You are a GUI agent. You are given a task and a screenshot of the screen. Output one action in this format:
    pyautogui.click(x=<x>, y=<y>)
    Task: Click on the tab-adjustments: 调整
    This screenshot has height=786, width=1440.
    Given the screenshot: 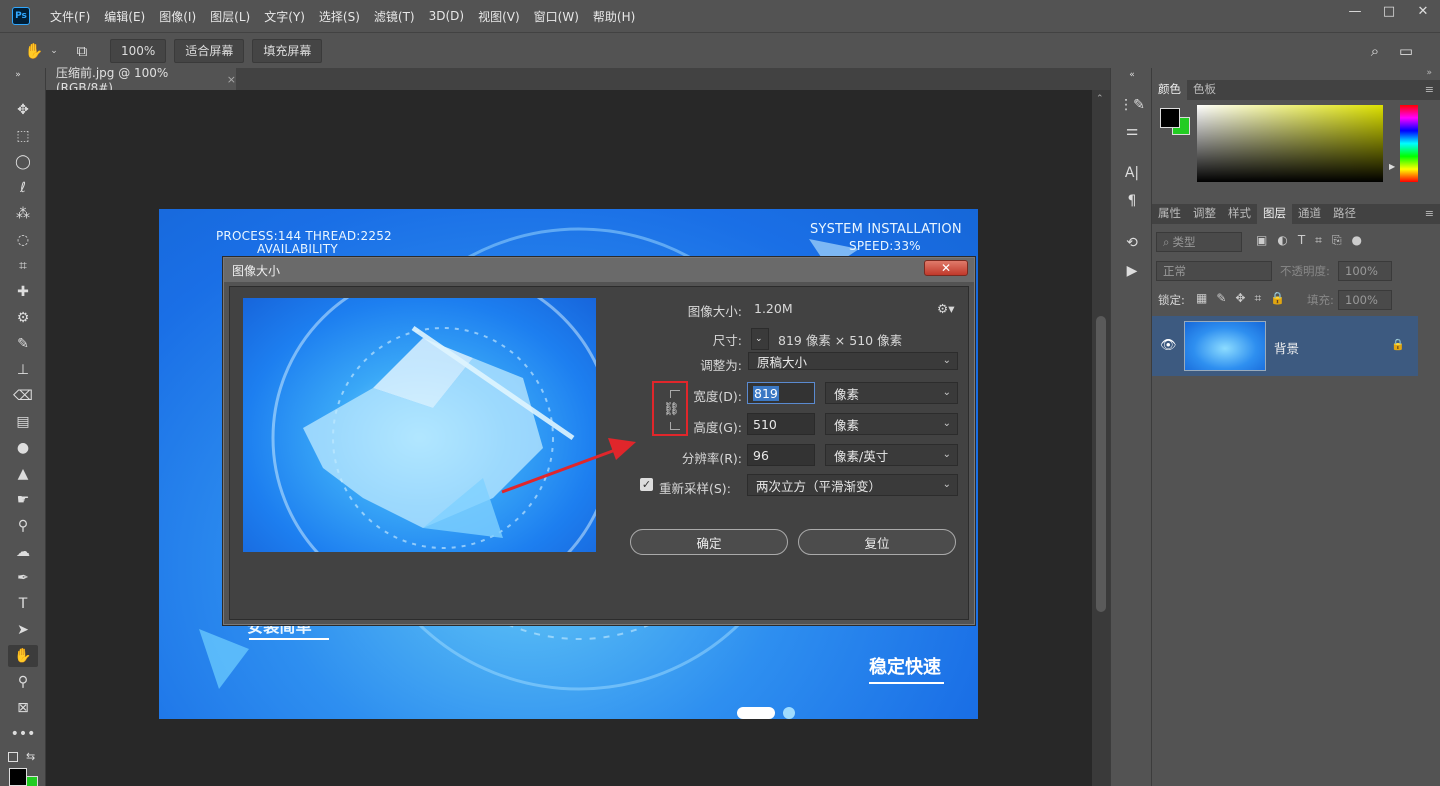 What is the action you would take?
    pyautogui.click(x=1204, y=214)
    